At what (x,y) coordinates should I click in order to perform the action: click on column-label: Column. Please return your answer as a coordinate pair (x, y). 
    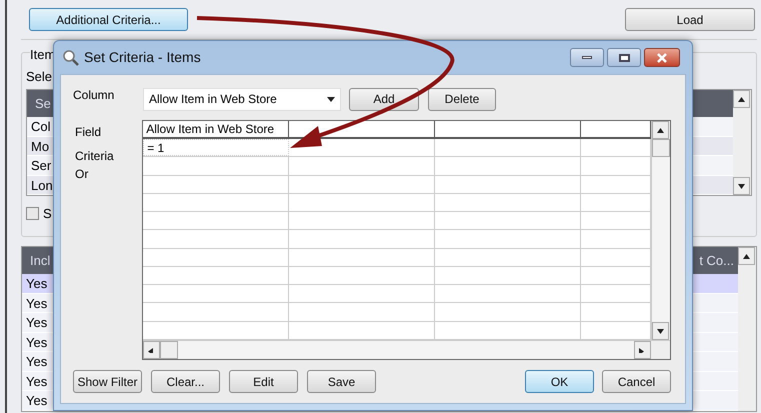
    Looking at the image, I should click on (94, 95).